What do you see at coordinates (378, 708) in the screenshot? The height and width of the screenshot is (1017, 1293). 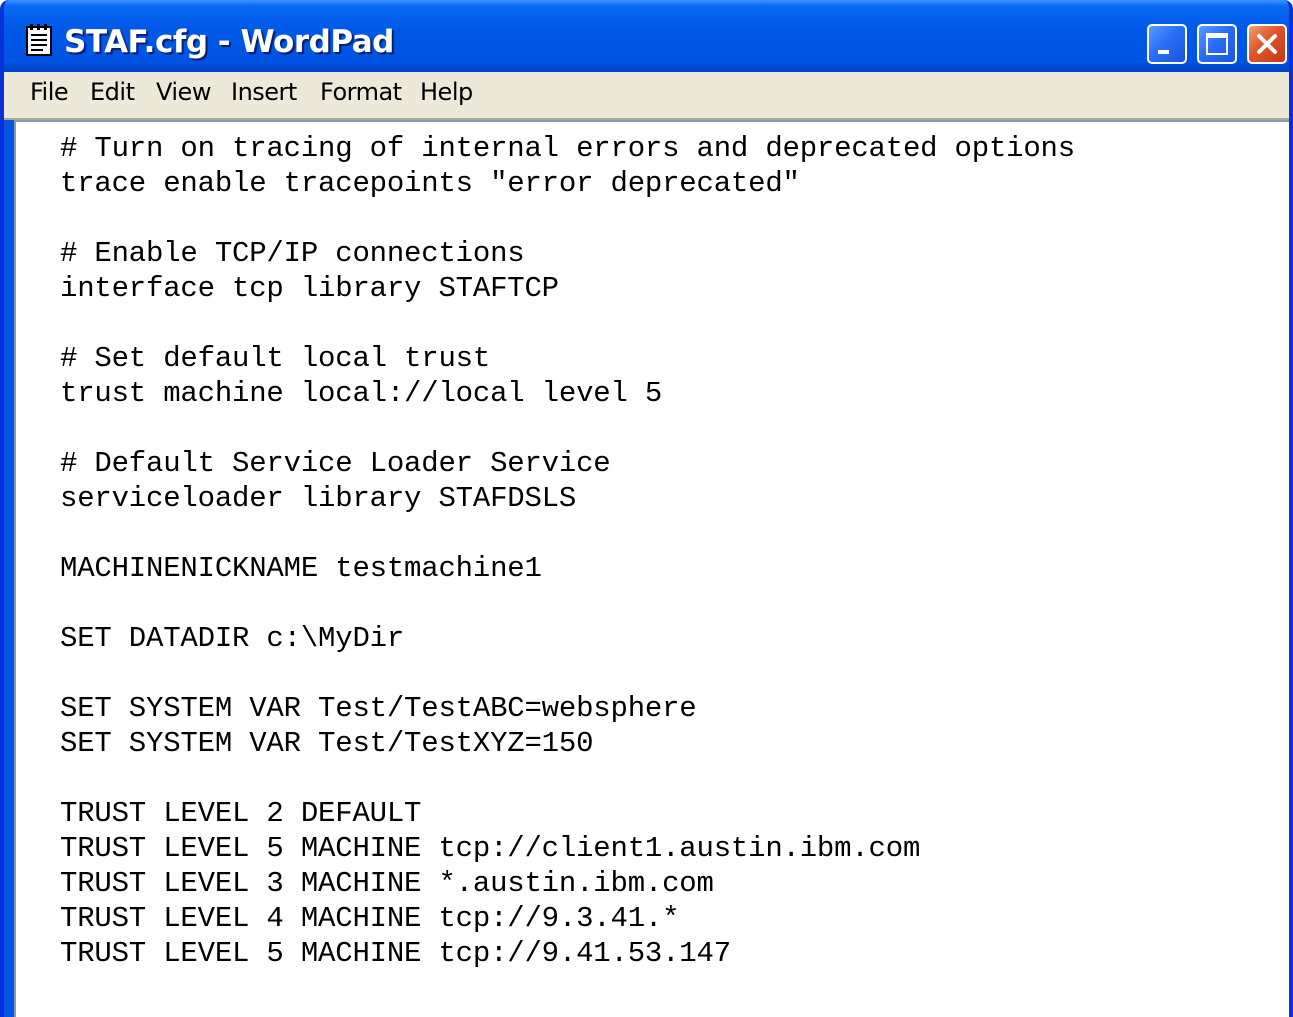 I see `document-line: SET SYSTEM VAR Test/TestABC=websphere` at bounding box center [378, 708].